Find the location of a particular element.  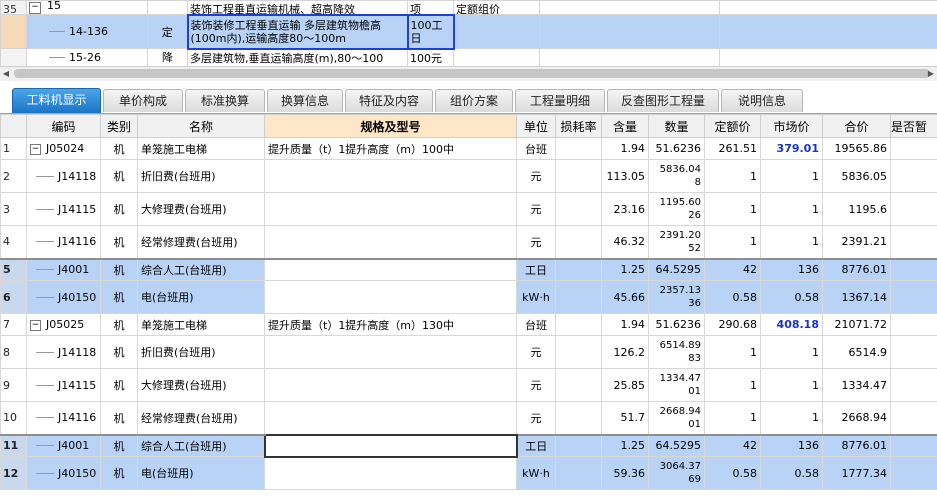

content-cell: 51.7 is located at coordinates (625, 418).